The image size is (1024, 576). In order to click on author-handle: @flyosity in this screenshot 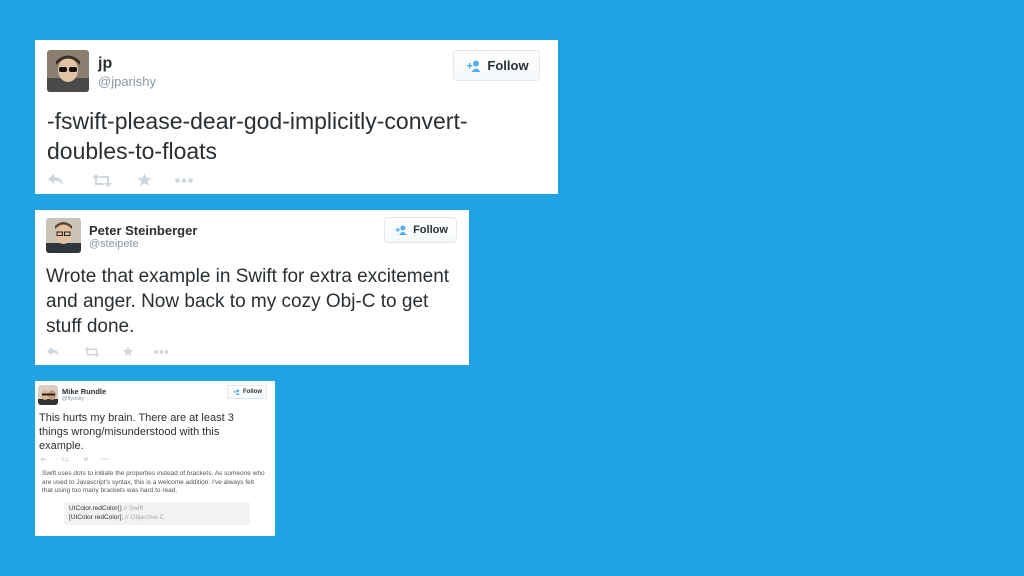, I will do `click(73, 399)`.